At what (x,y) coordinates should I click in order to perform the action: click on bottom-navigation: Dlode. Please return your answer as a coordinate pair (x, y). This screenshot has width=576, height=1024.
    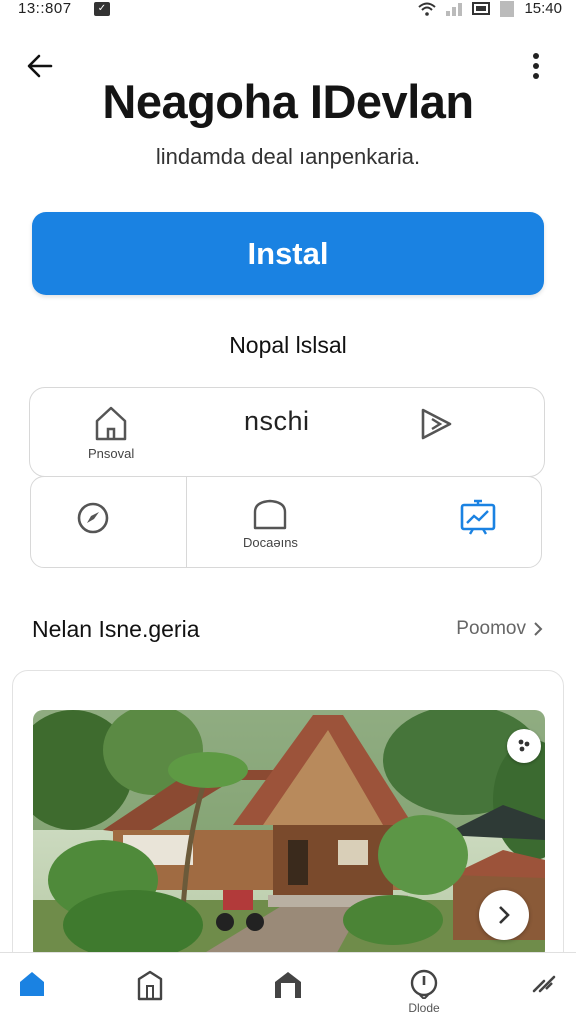
    Looking at the image, I should click on (288, 988).